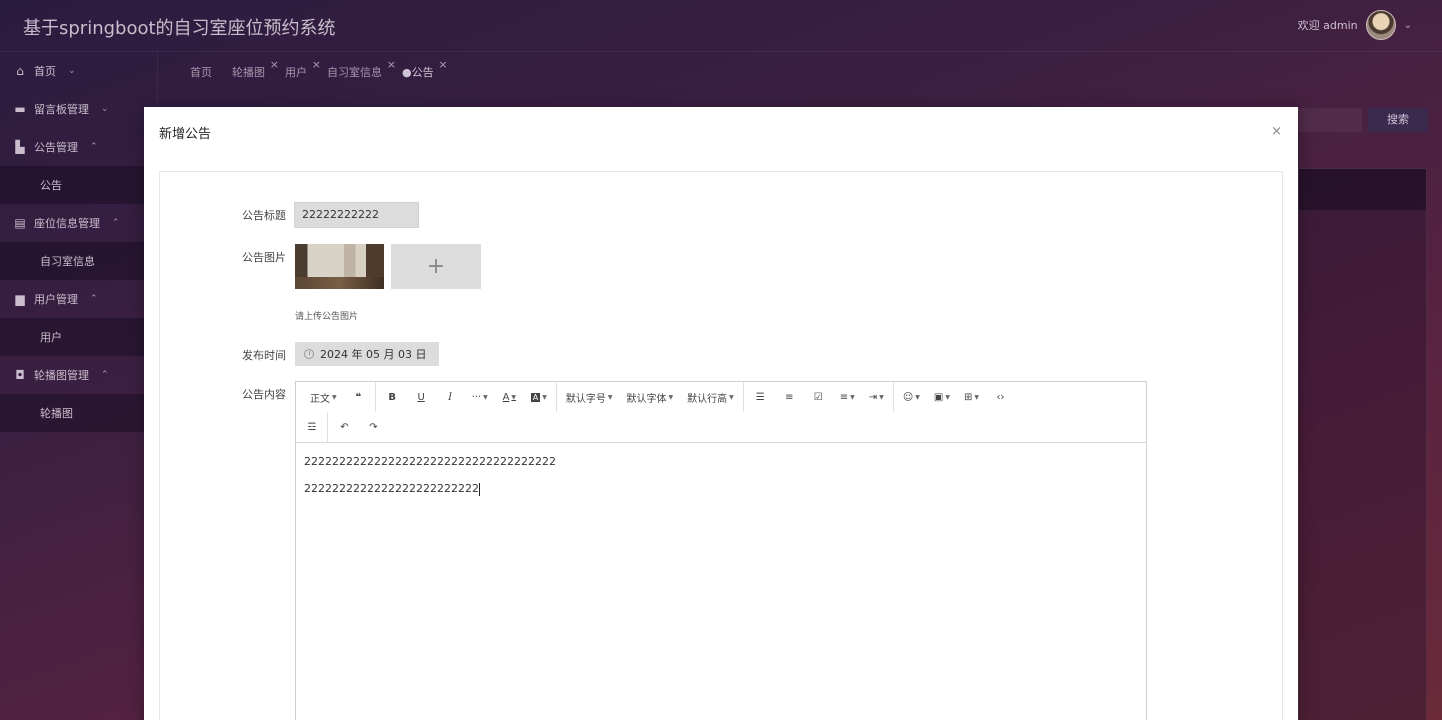 This screenshot has width=1442, height=720. Describe the element at coordinates (344, 427) in the screenshot. I see `undo-icon: ↶` at that location.